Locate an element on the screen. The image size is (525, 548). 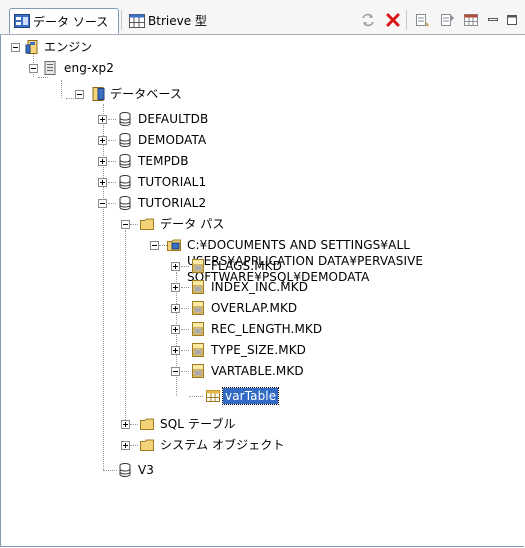
delete-icon is located at coordinates (393, 20).